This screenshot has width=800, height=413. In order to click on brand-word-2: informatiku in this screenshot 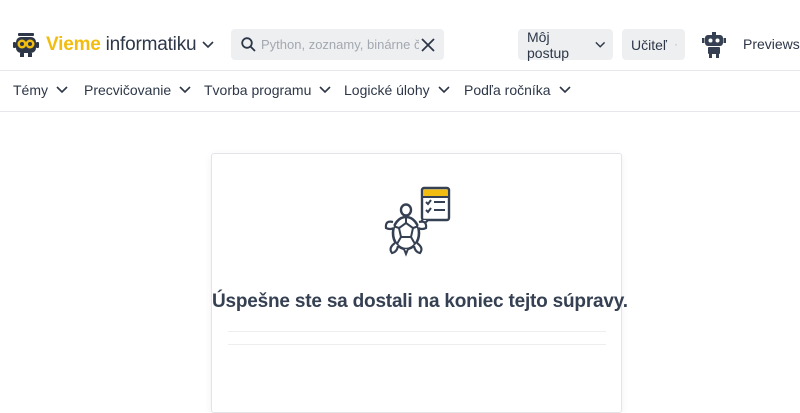, I will do `click(151, 44)`.